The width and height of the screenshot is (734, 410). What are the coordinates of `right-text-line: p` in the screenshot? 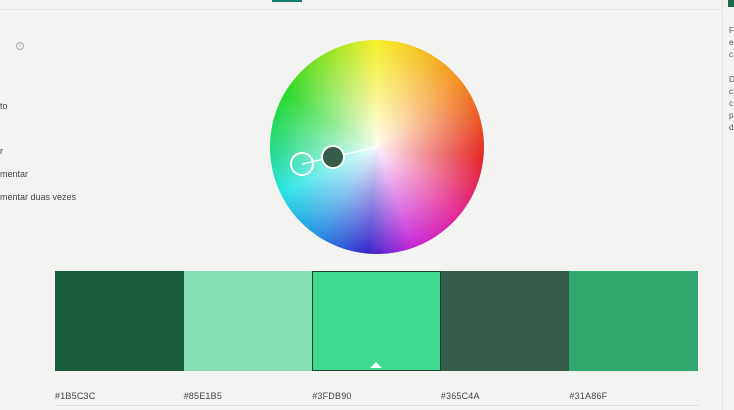 It's located at (731, 115).